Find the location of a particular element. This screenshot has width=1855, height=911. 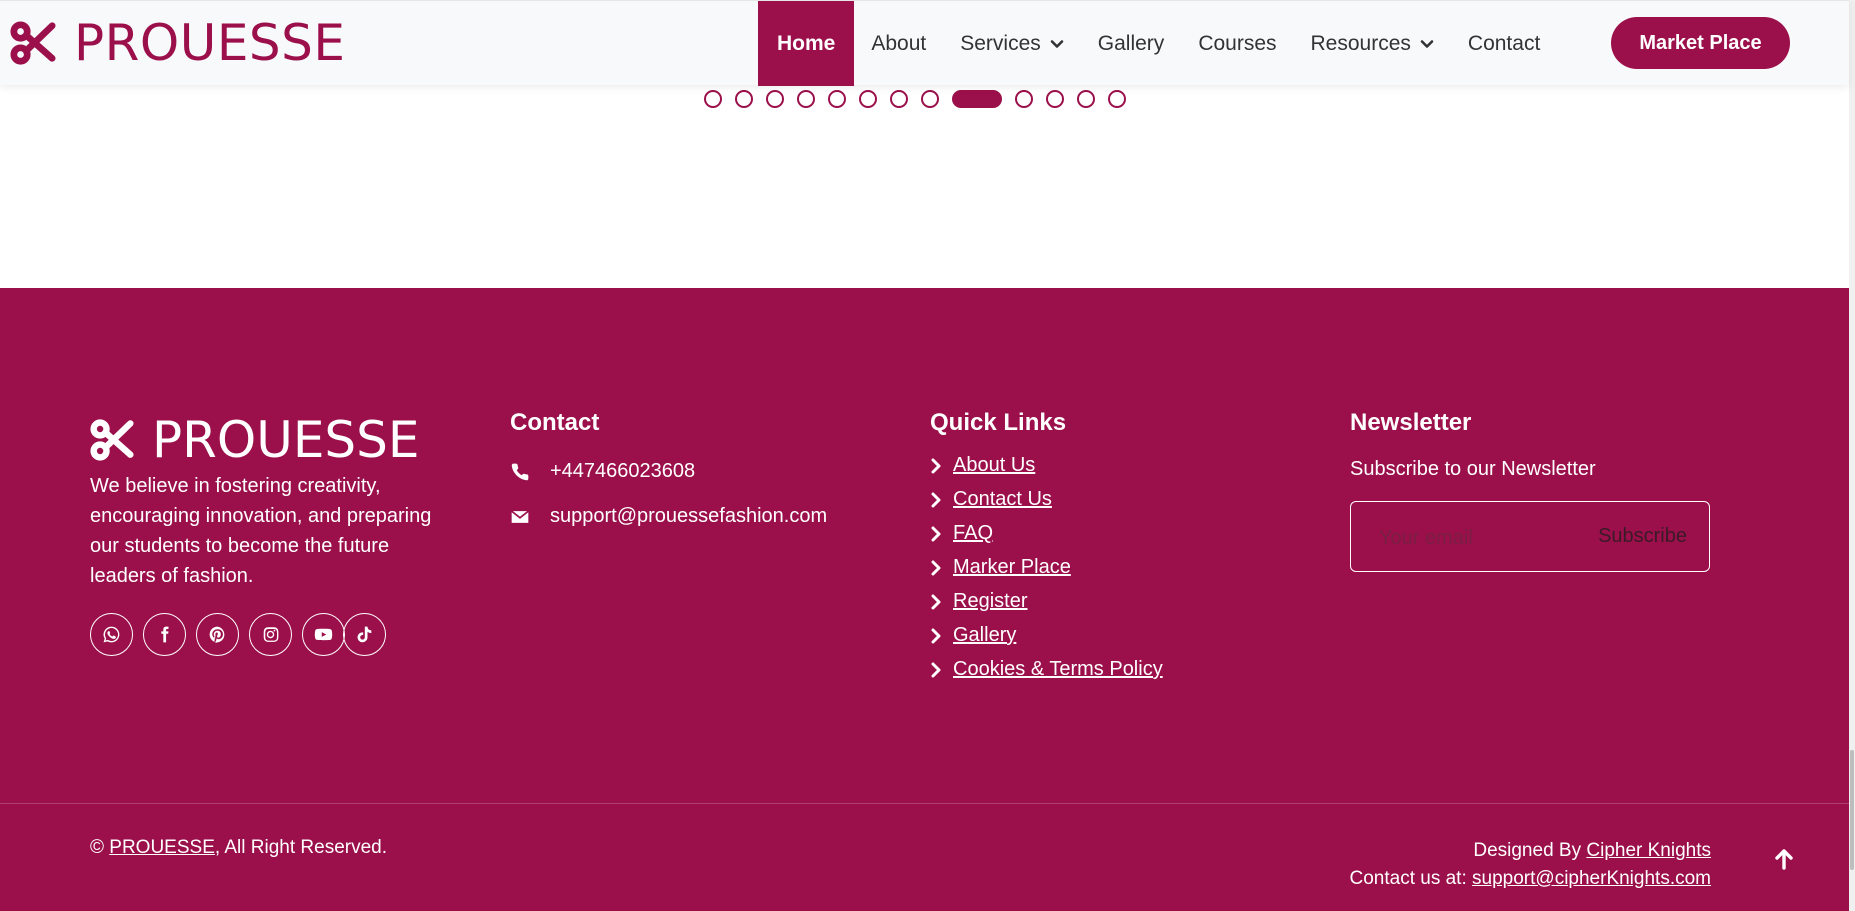

whatsapp-icon is located at coordinates (111, 634).